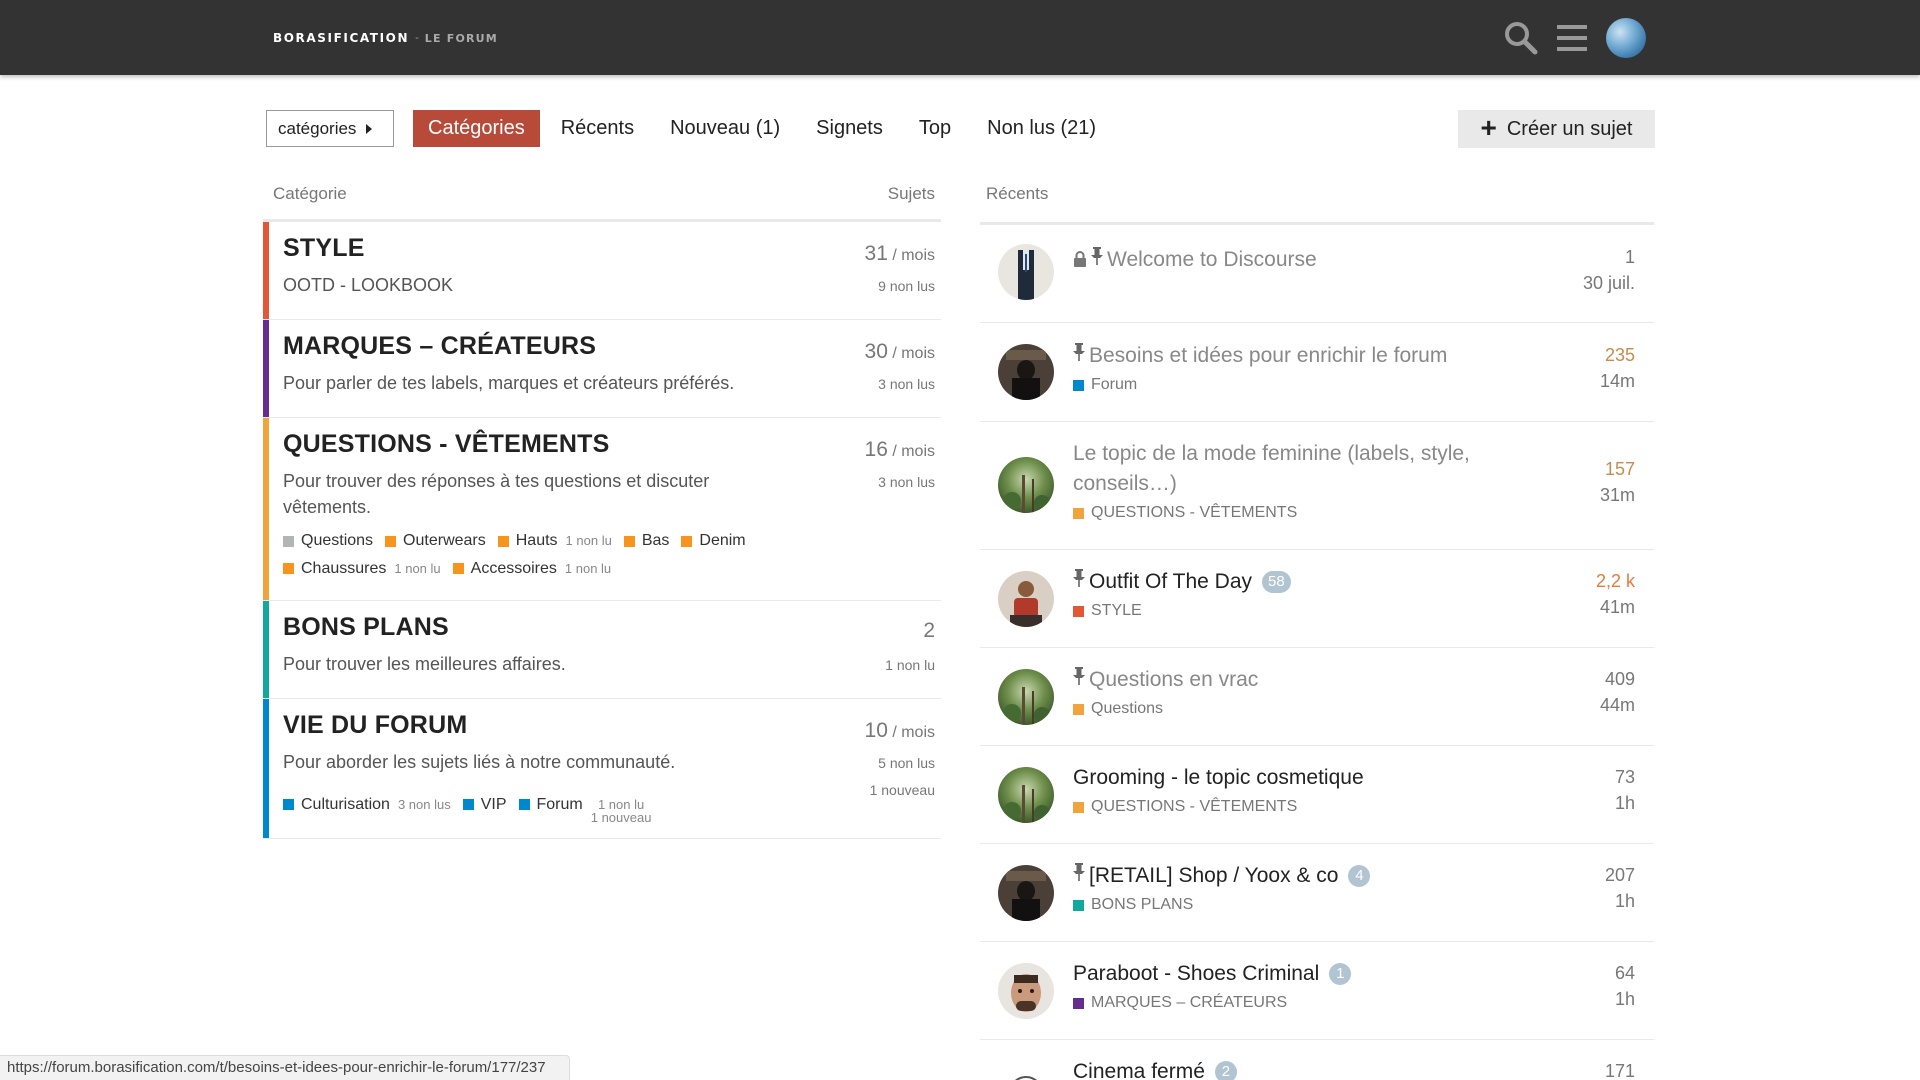 This screenshot has height=1080, width=1920. What do you see at coordinates (1620, 469) in the screenshot?
I see `topic-posts-count: 157` at bounding box center [1620, 469].